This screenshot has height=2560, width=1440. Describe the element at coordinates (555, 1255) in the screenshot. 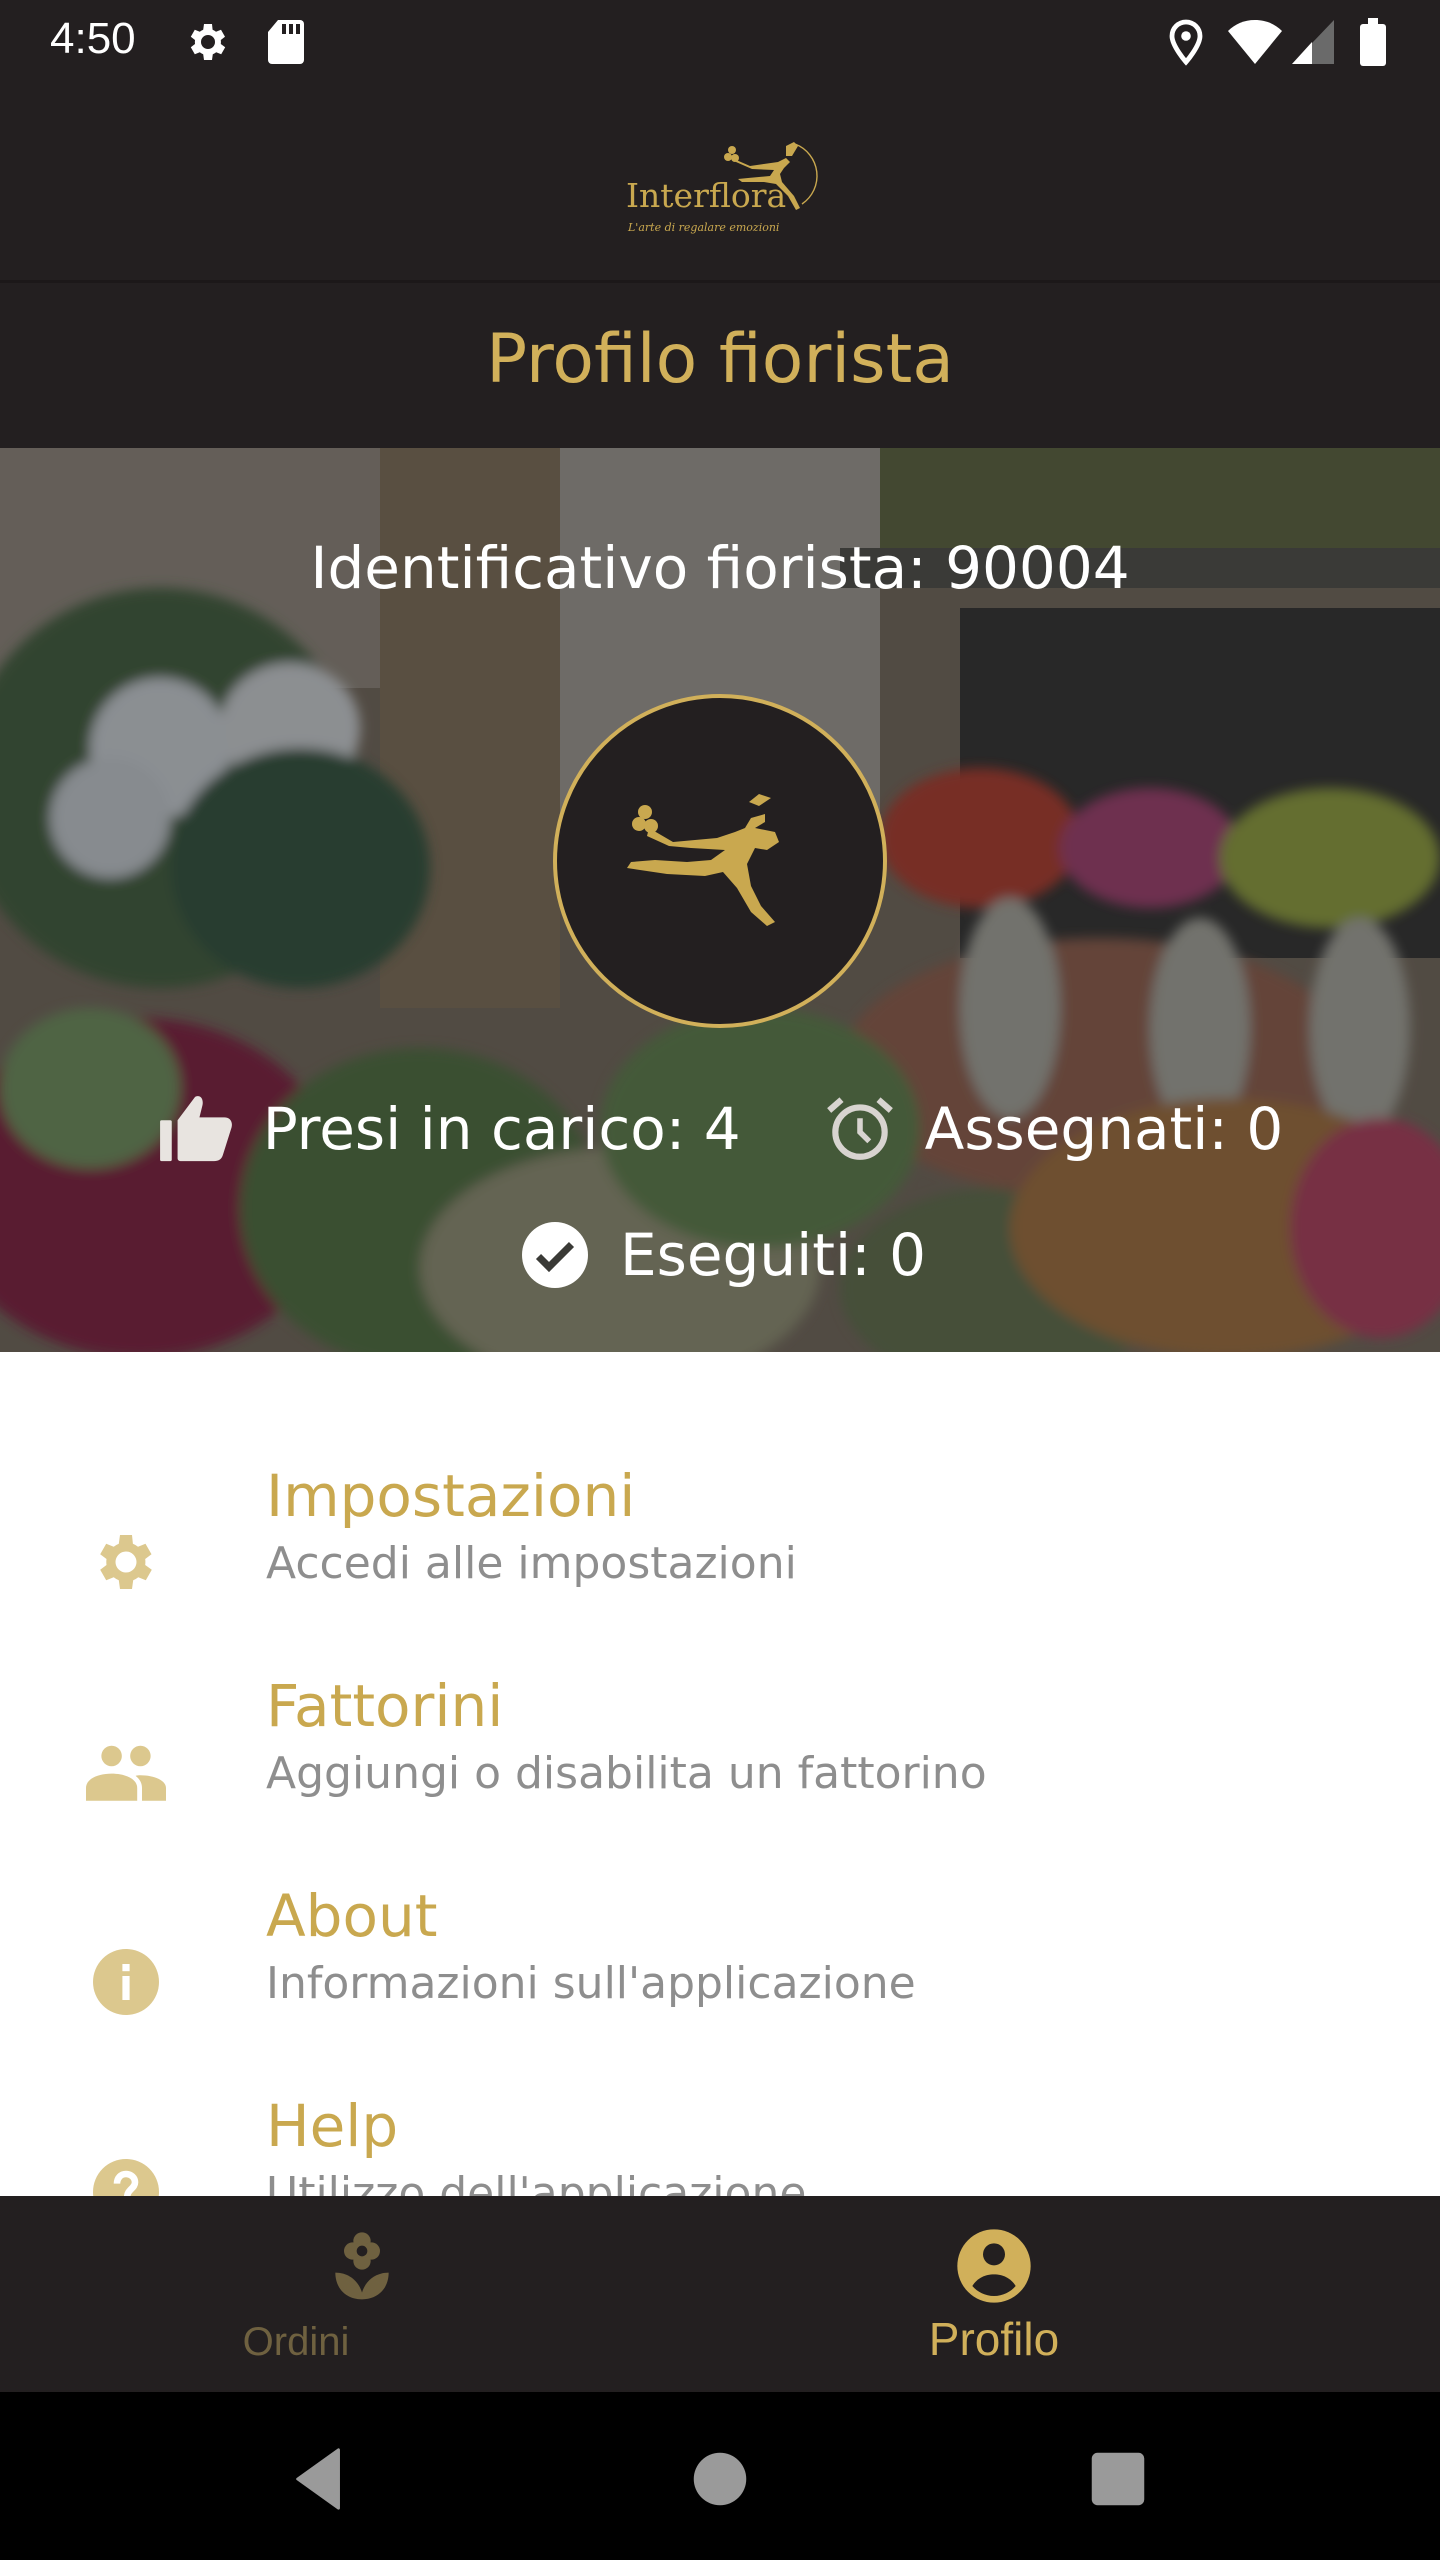

I see `check-circle-icon` at that location.